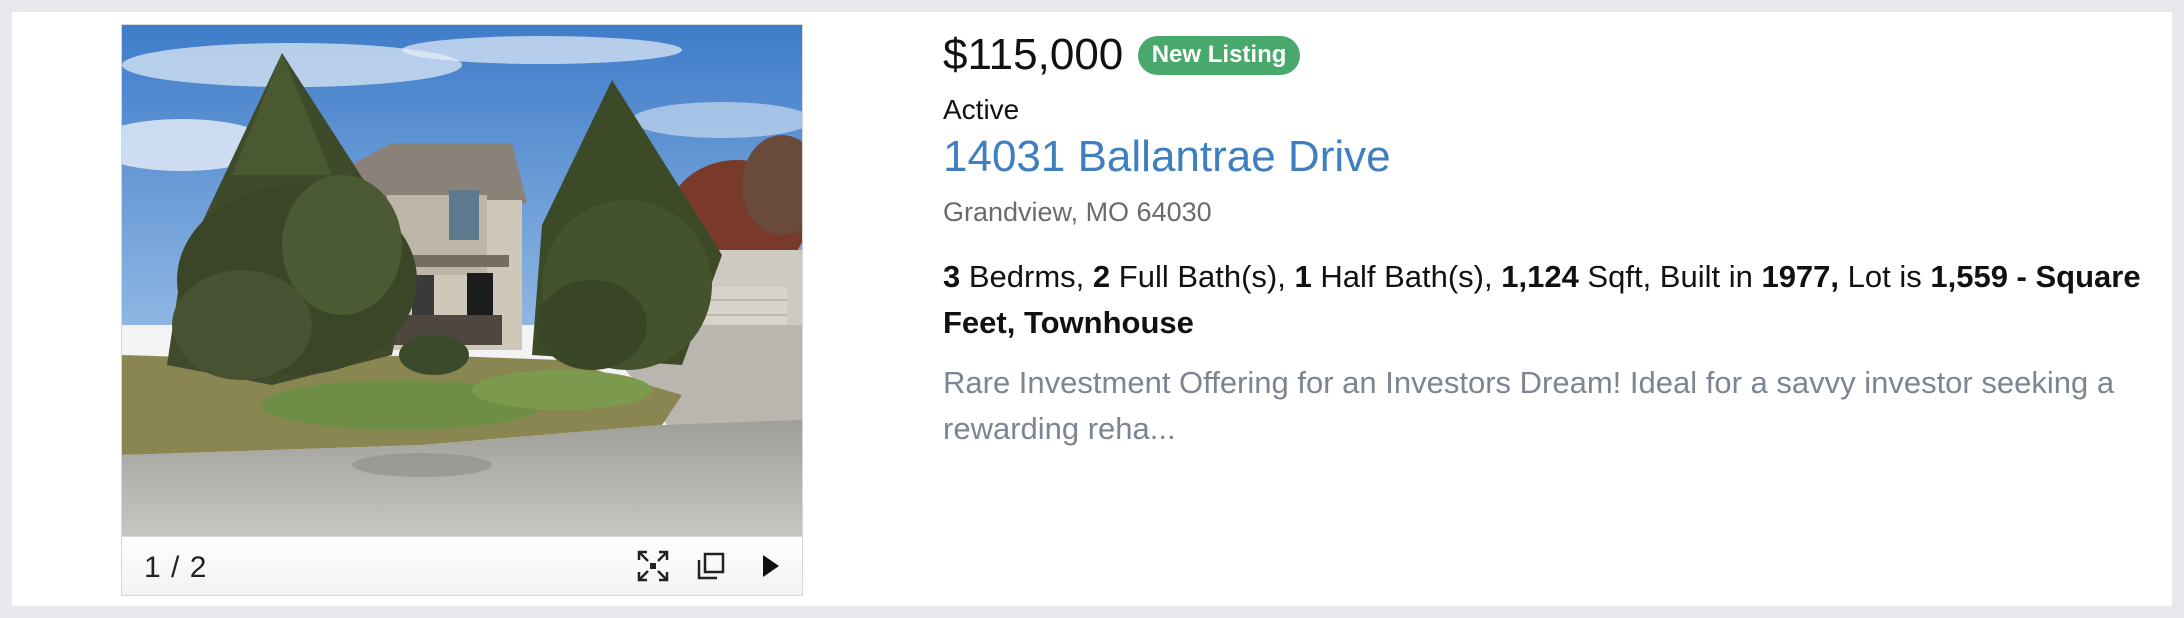 This screenshot has height=618, width=2184. Describe the element at coordinates (1670, 276) in the screenshot. I see `sqft-label: Sqft, Built in` at that location.